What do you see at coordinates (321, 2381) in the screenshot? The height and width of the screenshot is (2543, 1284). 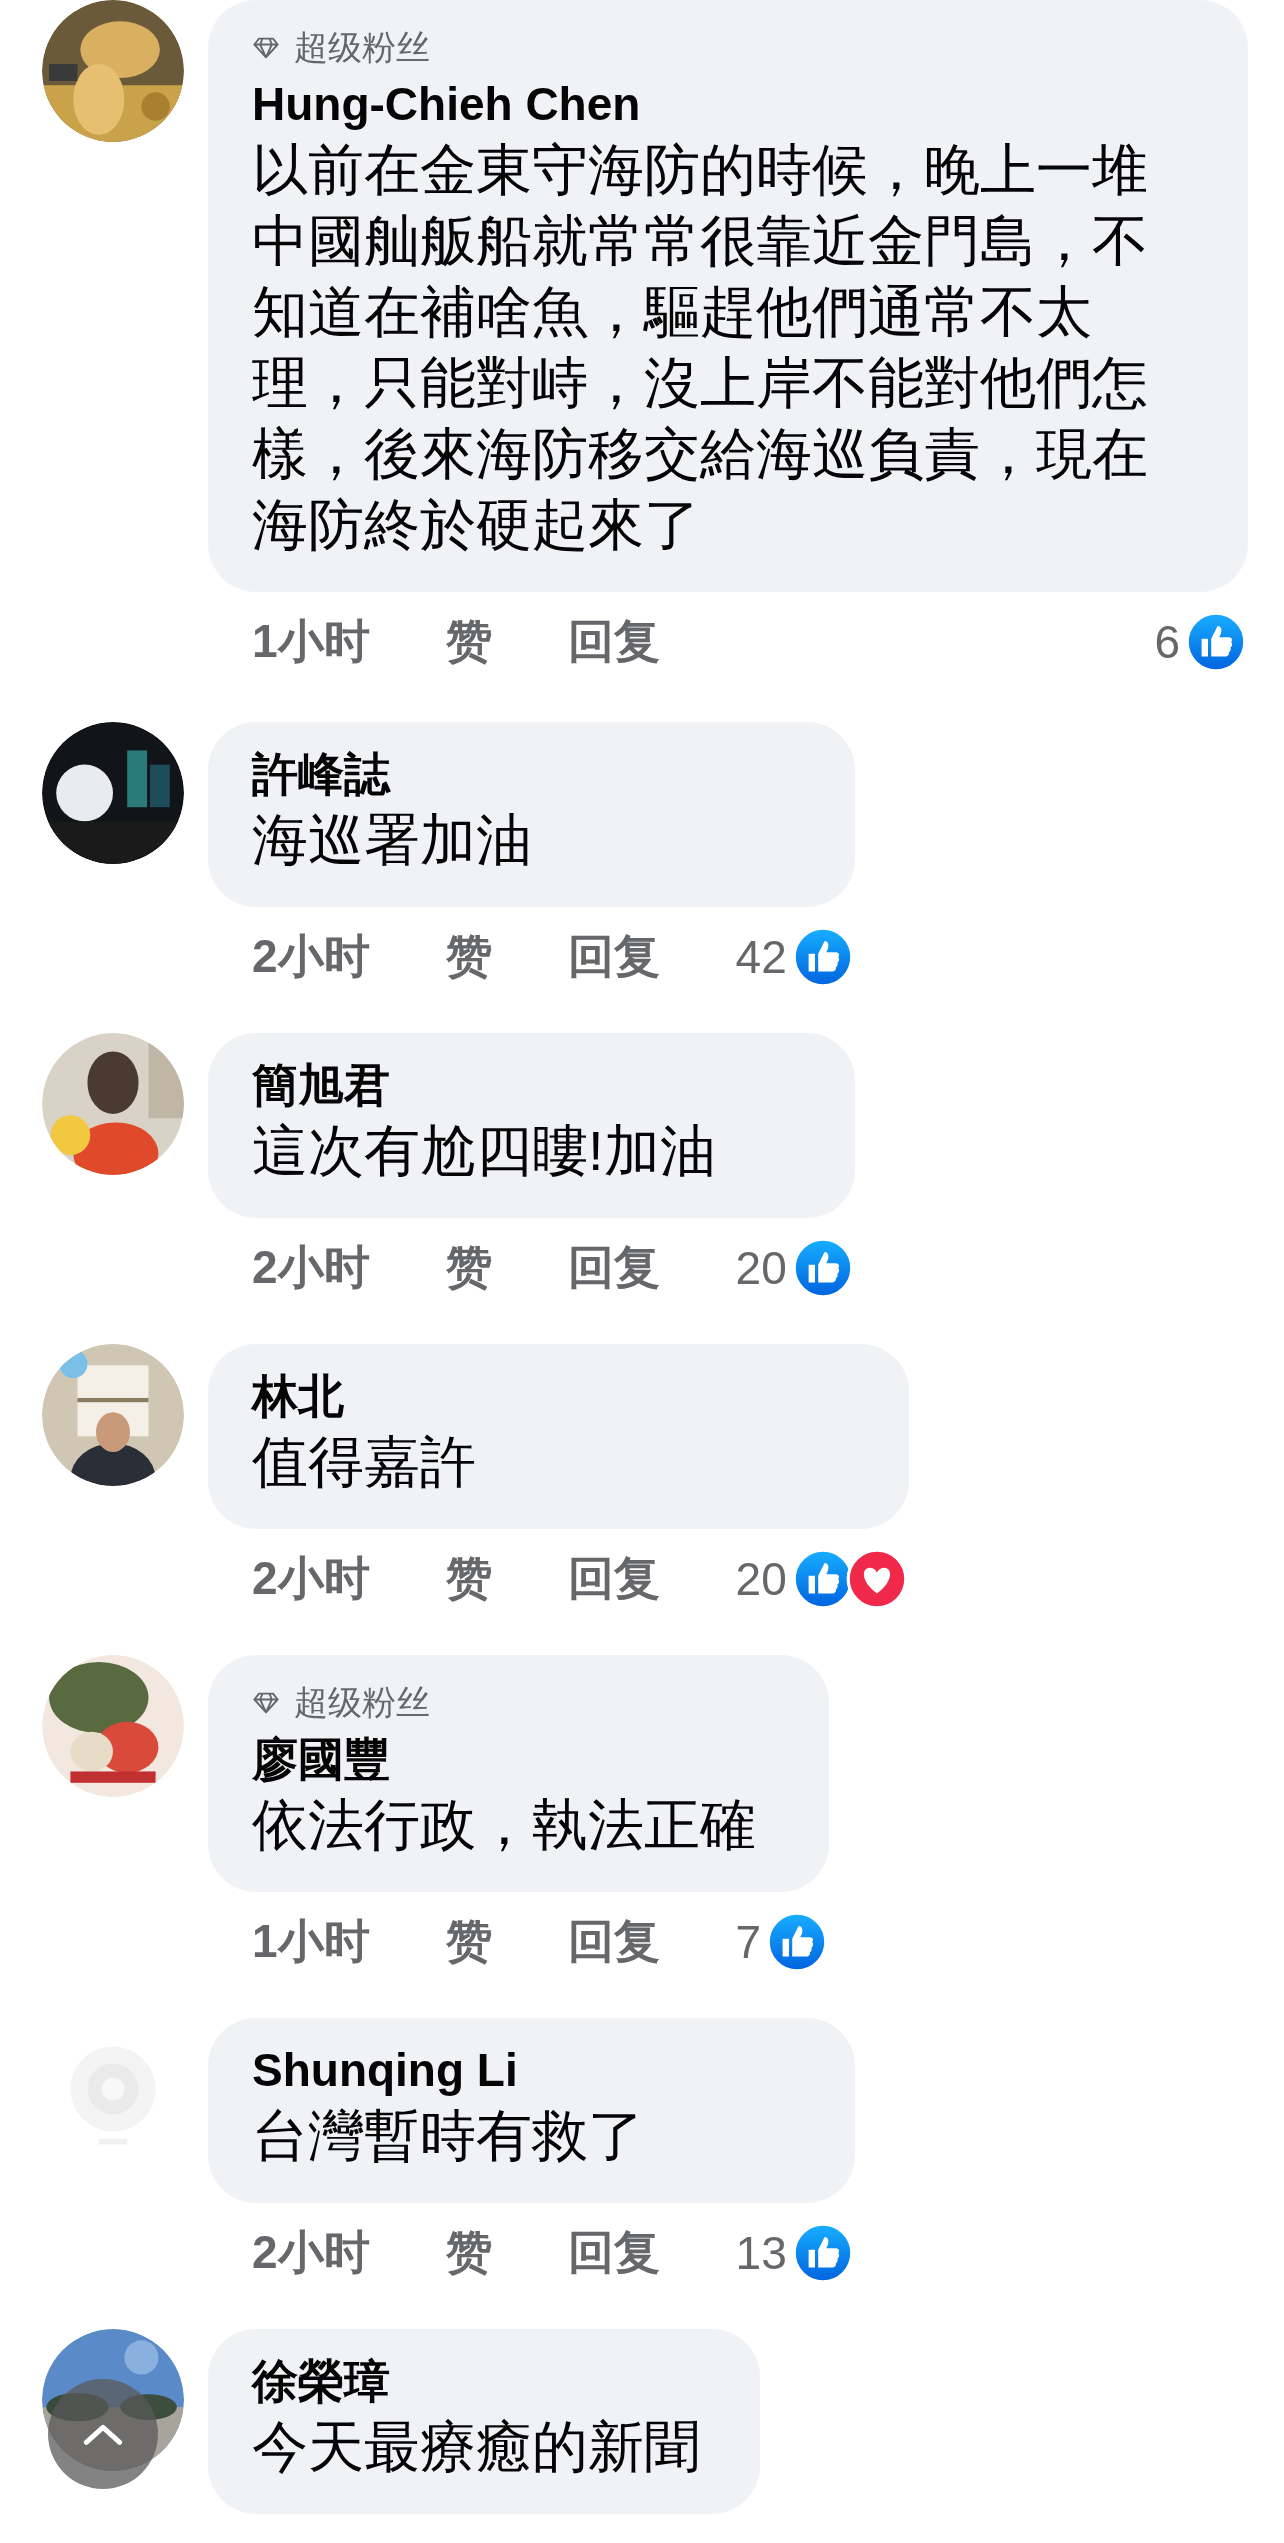 I see `commenter-name: 徐榮璋` at bounding box center [321, 2381].